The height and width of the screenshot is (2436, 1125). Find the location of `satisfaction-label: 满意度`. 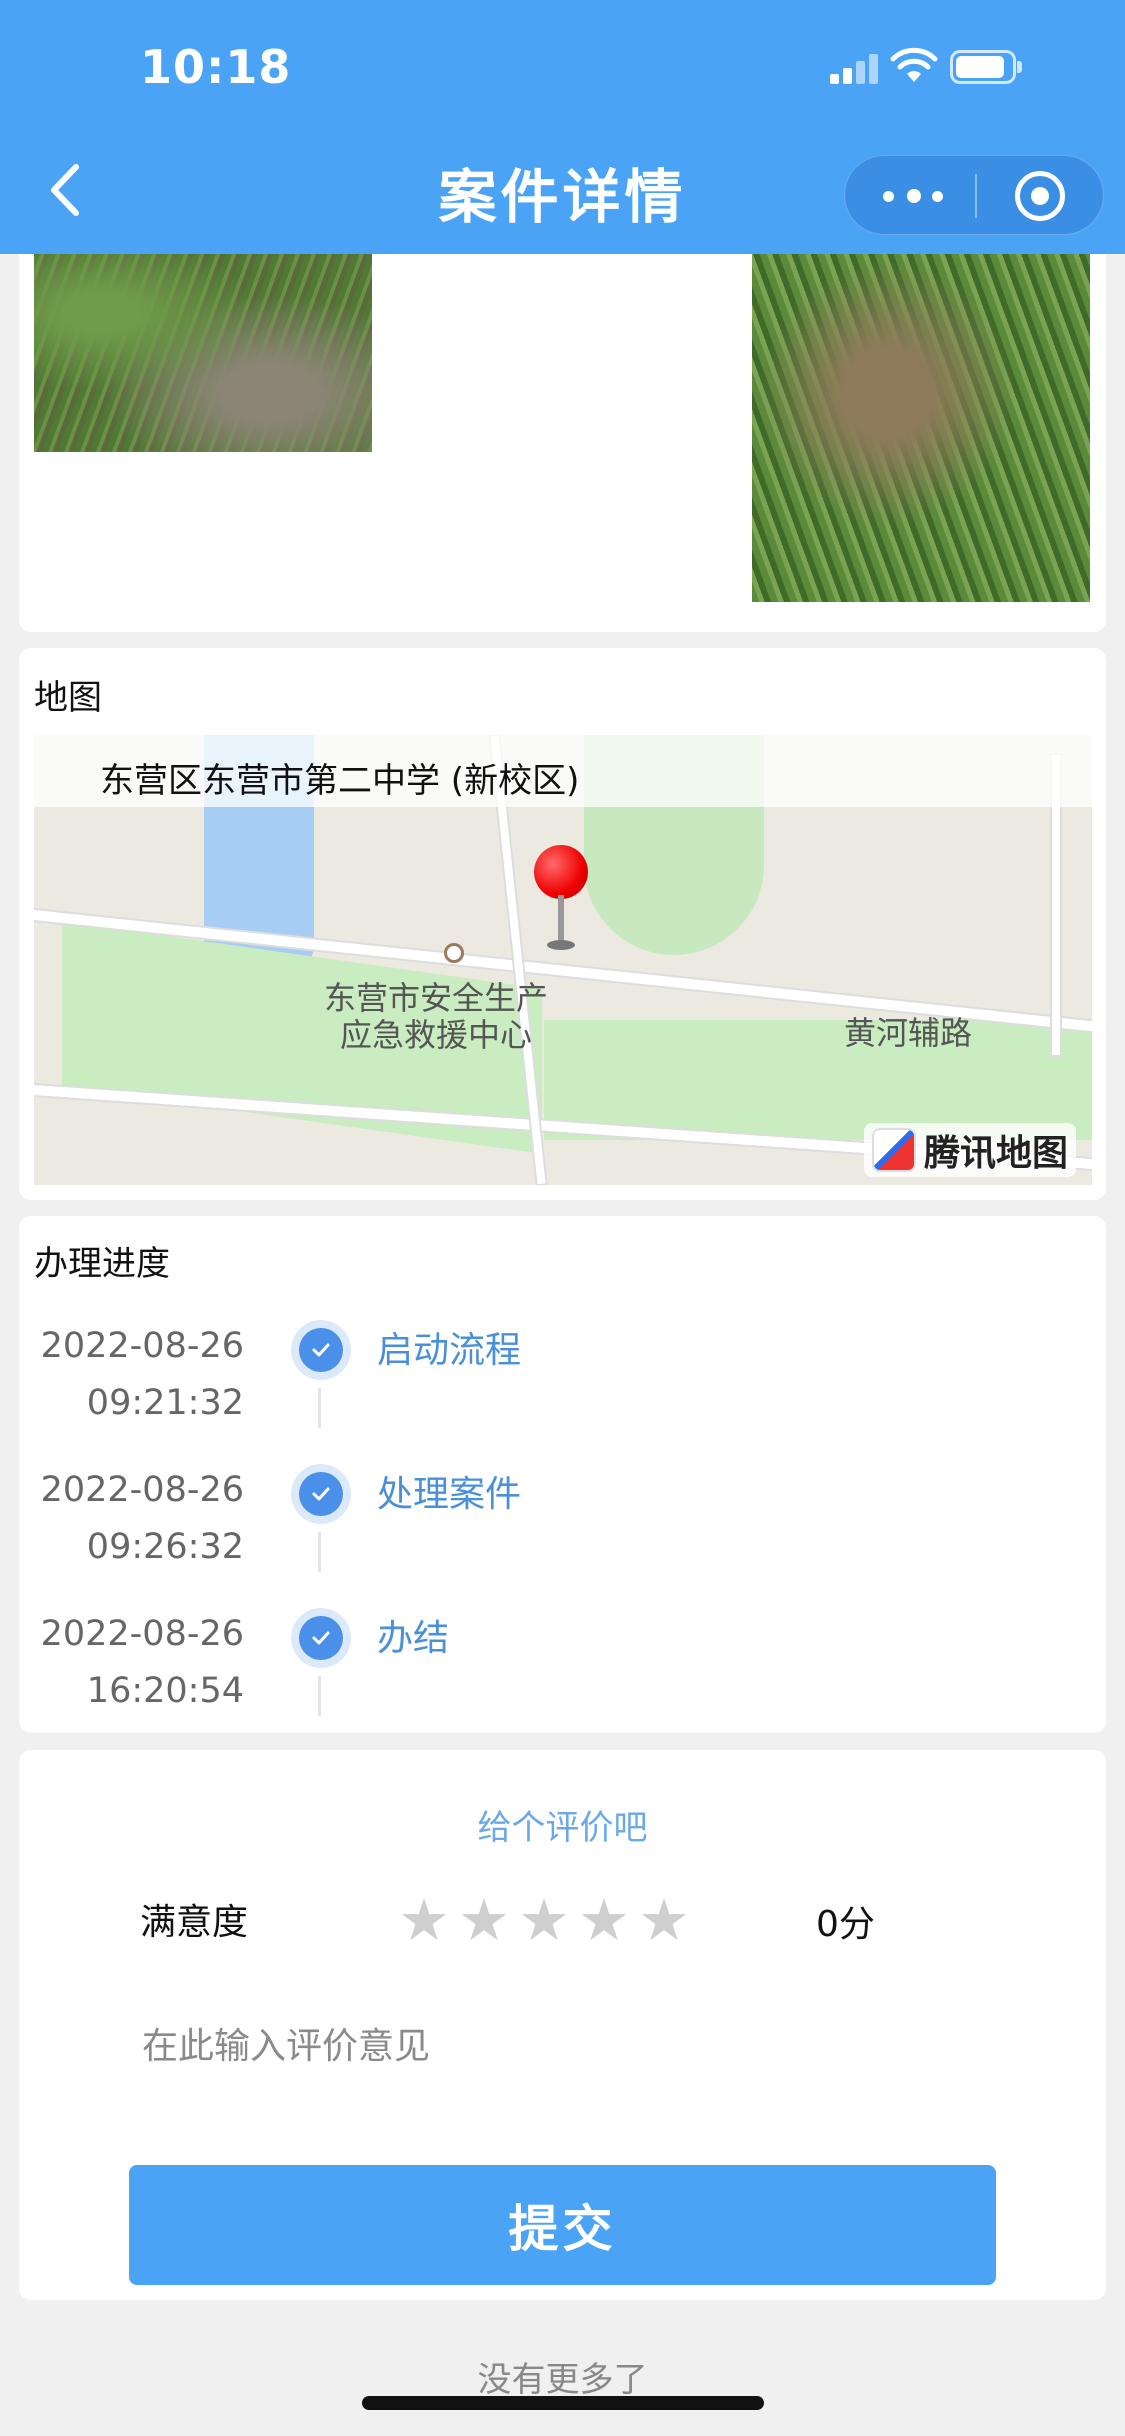

satisfaction-label: 满意度 is located at coordinates (194, 1922).